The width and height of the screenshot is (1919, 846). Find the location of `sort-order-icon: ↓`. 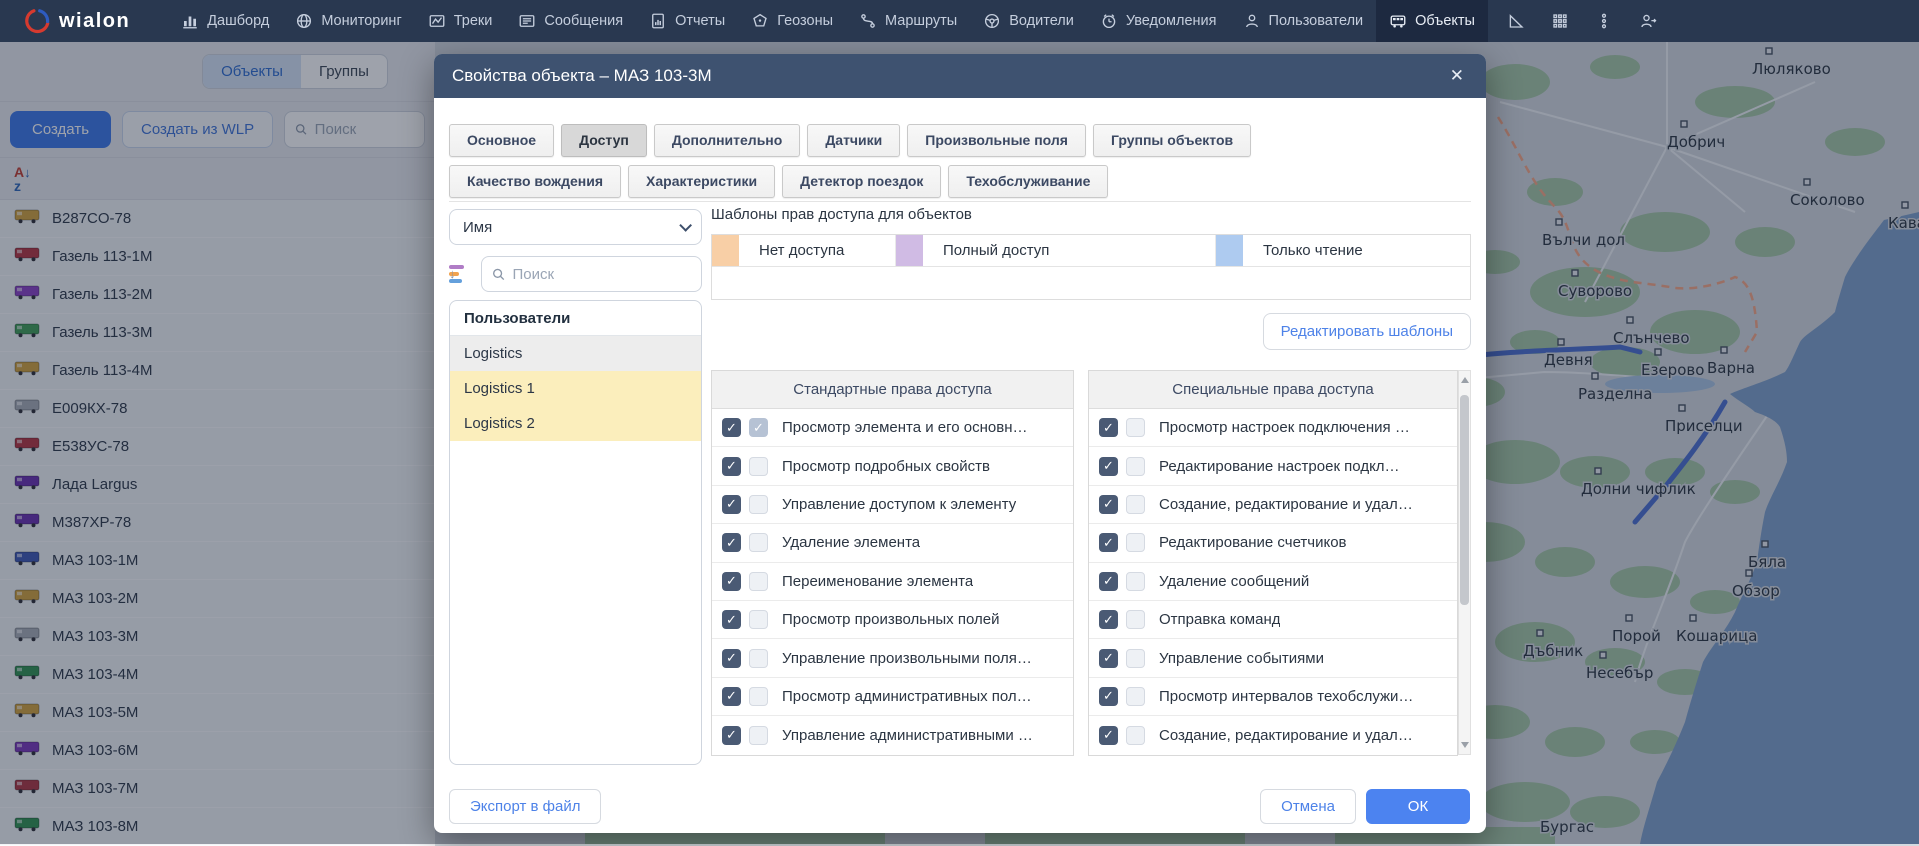

sort-order-icon: ↓ is located at coordinates (461, 274).